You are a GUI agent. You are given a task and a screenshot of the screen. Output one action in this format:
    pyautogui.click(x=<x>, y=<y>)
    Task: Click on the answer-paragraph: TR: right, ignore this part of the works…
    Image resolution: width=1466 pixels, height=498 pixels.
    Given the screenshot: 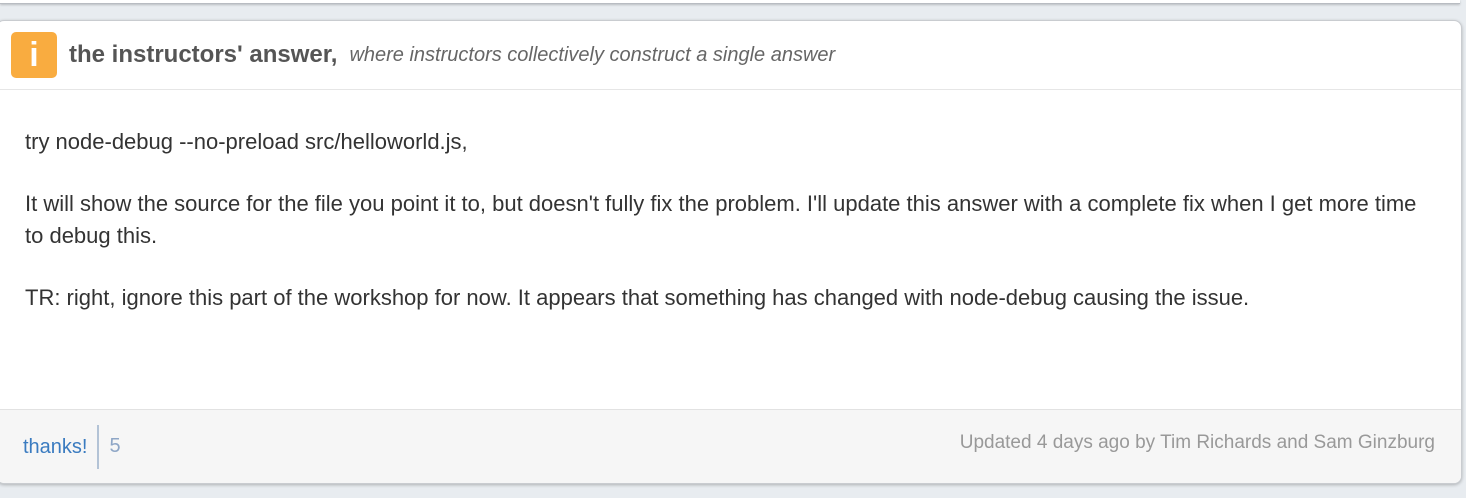 What is the action you would take?
    pyautogui.click(x=637, y=297)
    